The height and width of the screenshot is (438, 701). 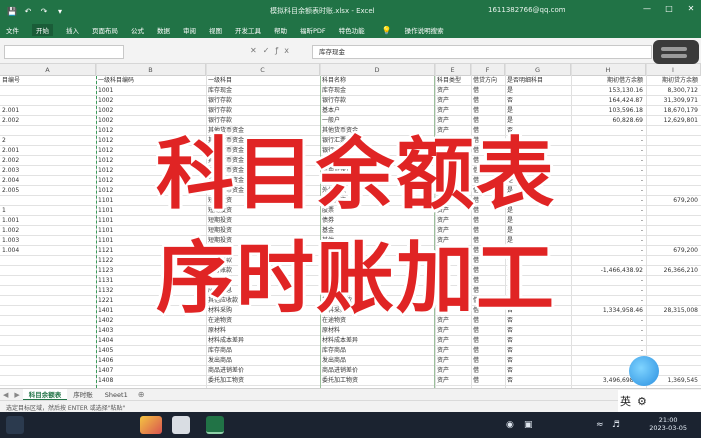 I want to click on save-icon: 💾, so click(x=12, y=11).